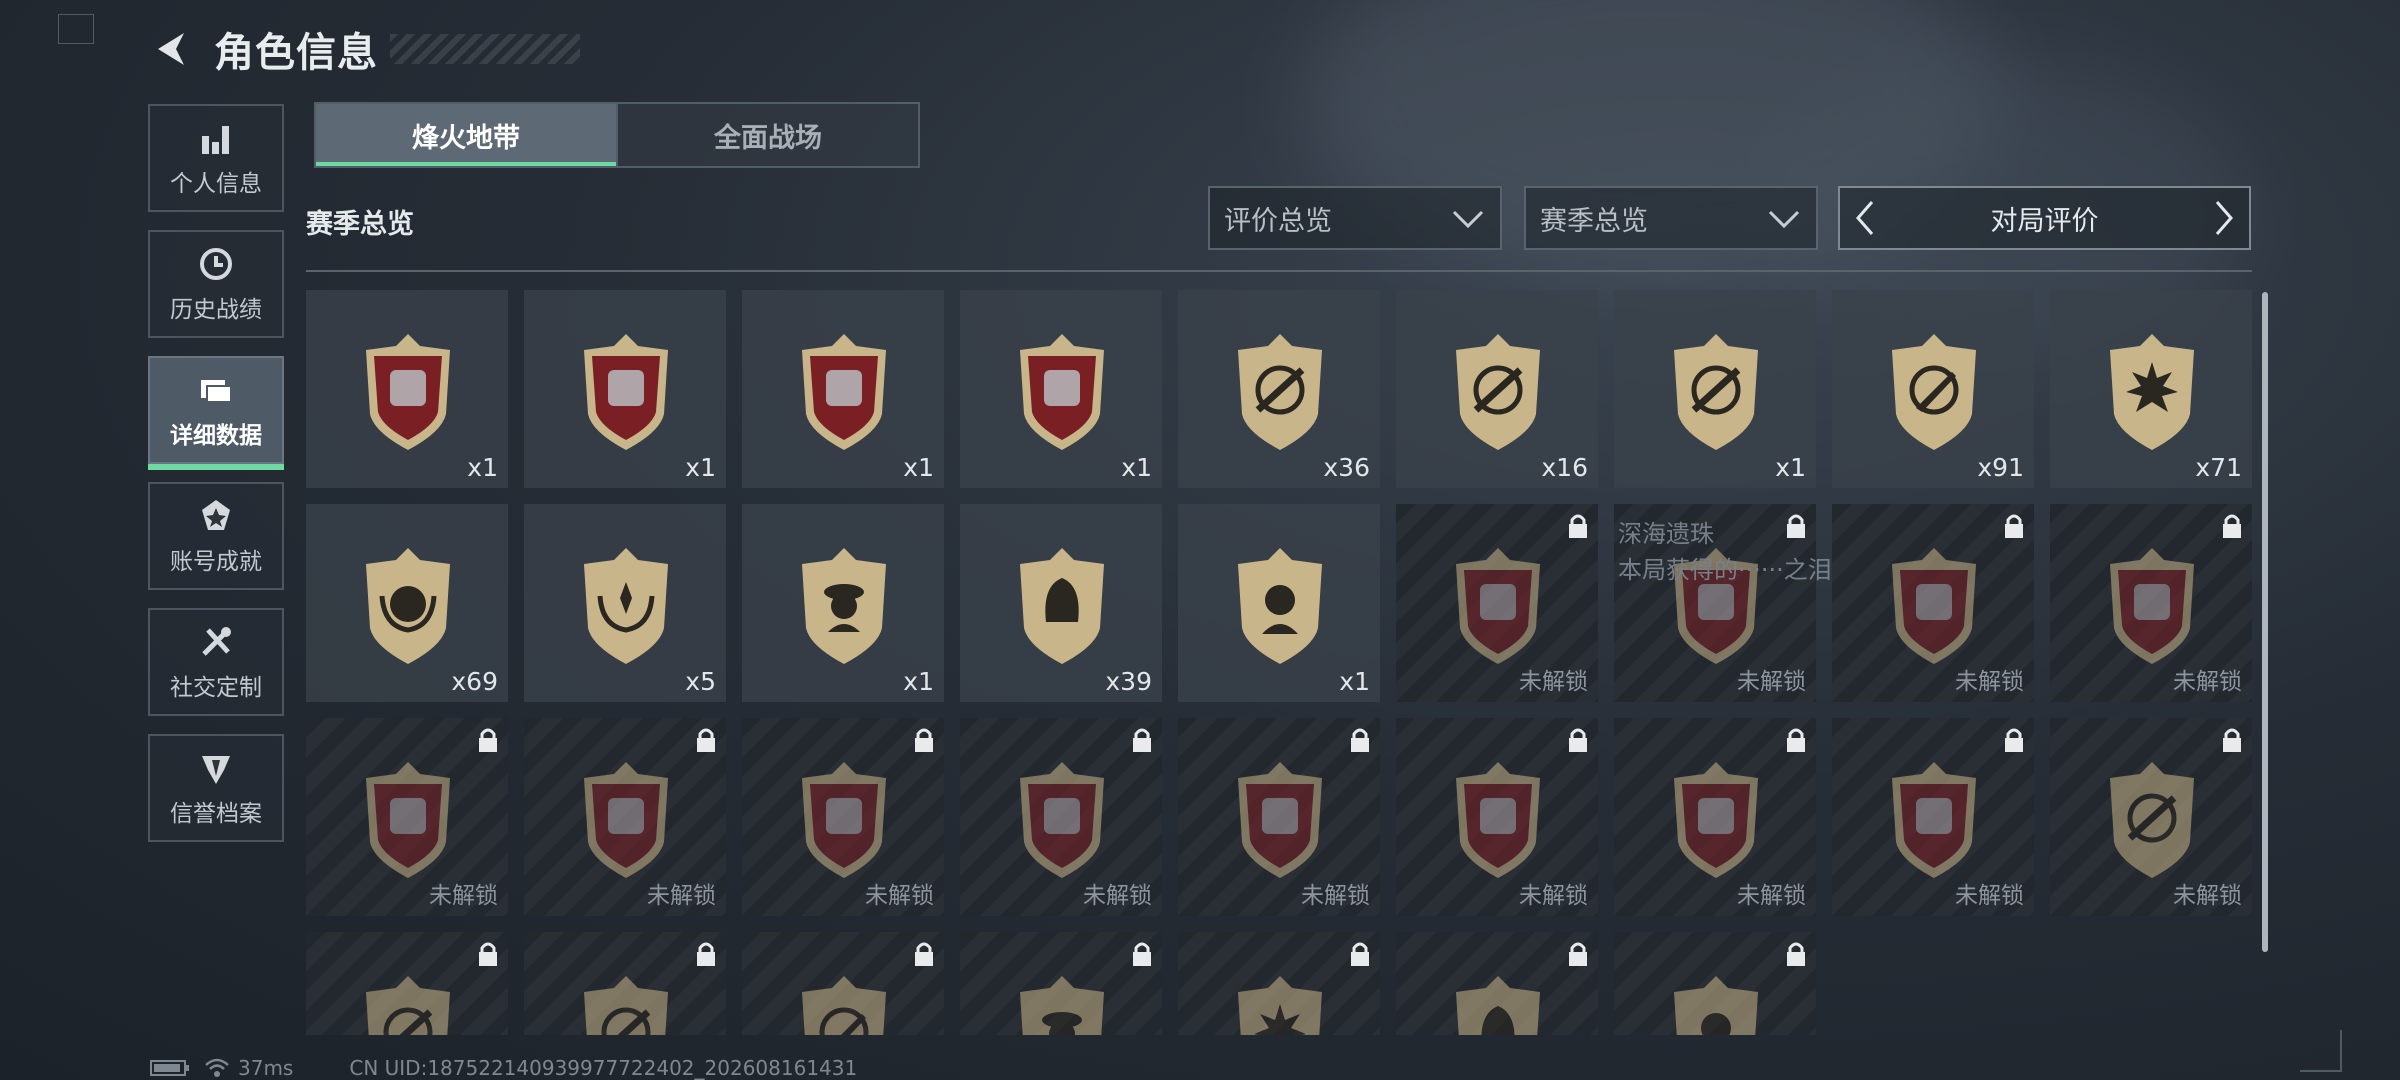 The height and width of the screenshot is (1080, 2400). Describe the element at coordinates (1278, 221) in the screenshot. I see `dropdown-value: 评价总览` at that location.